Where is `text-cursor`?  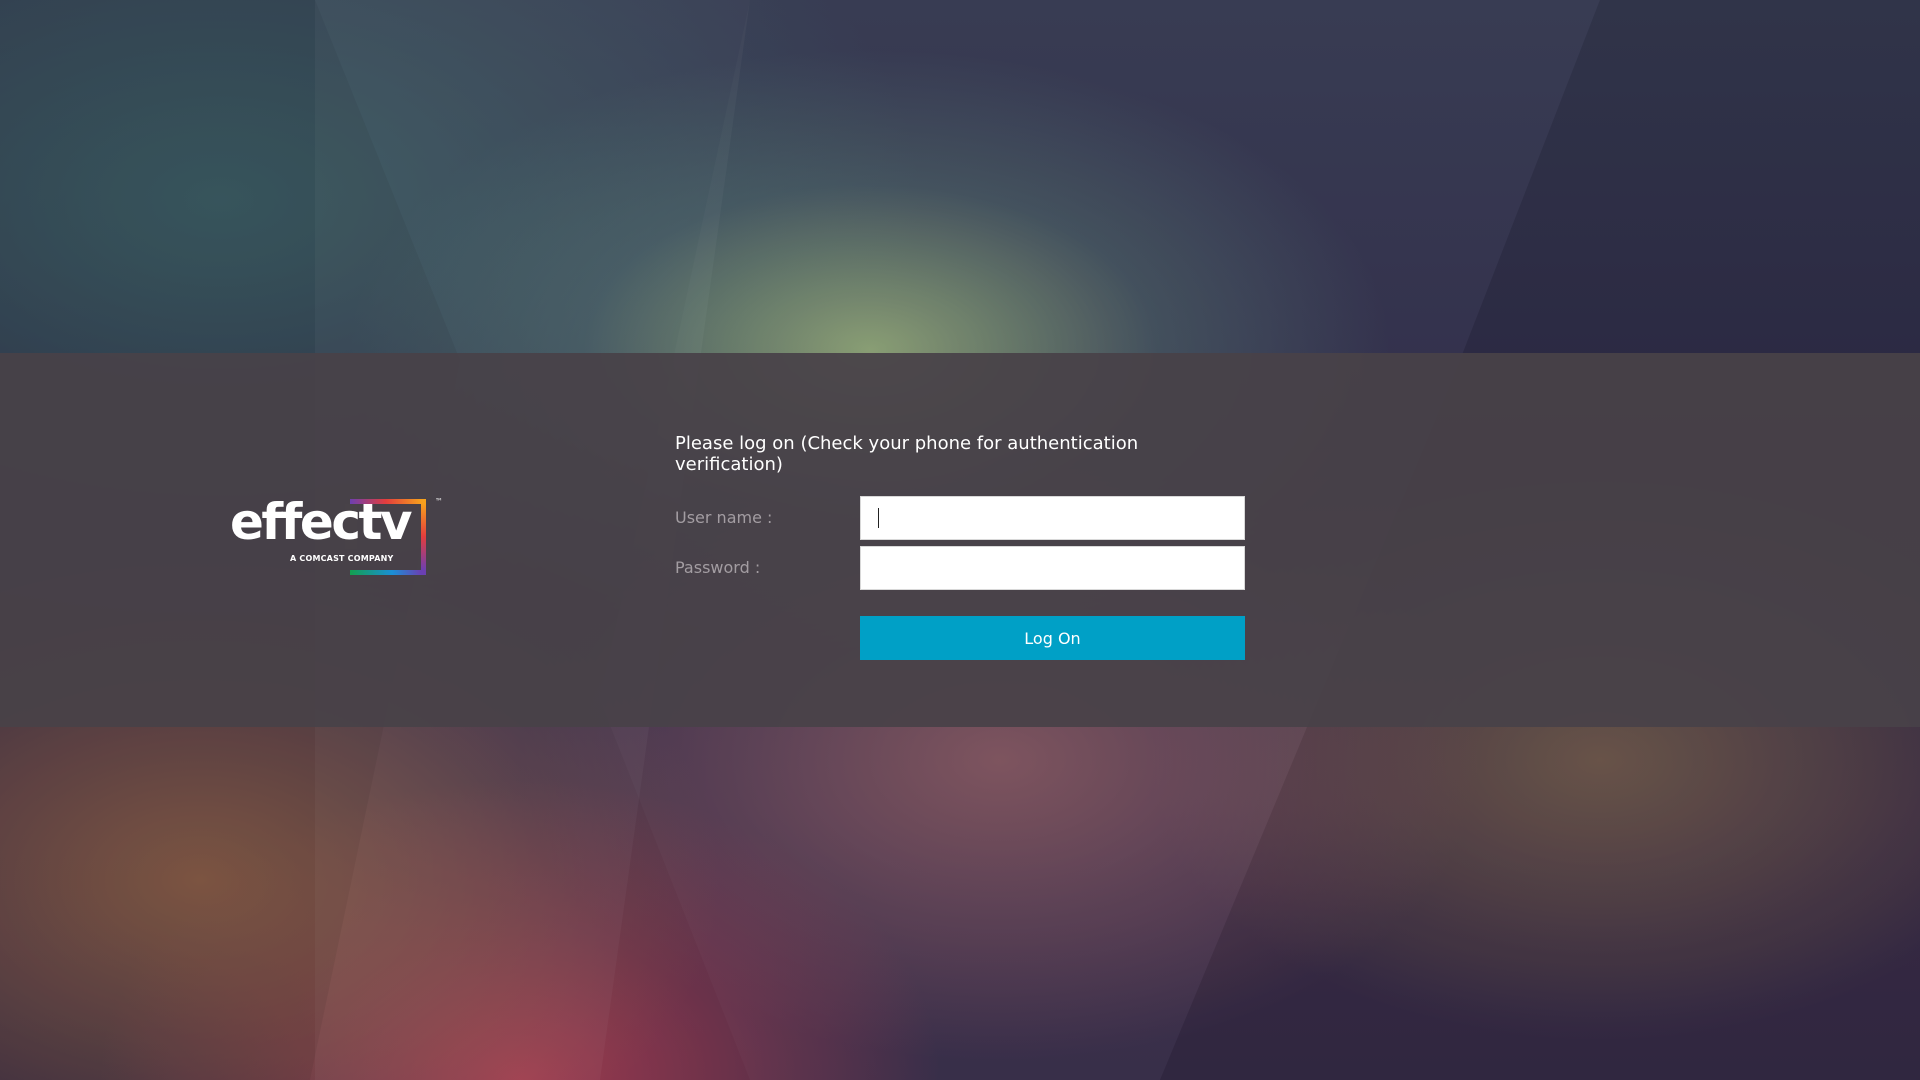 text-cursor is located at coordinates (878, 518).